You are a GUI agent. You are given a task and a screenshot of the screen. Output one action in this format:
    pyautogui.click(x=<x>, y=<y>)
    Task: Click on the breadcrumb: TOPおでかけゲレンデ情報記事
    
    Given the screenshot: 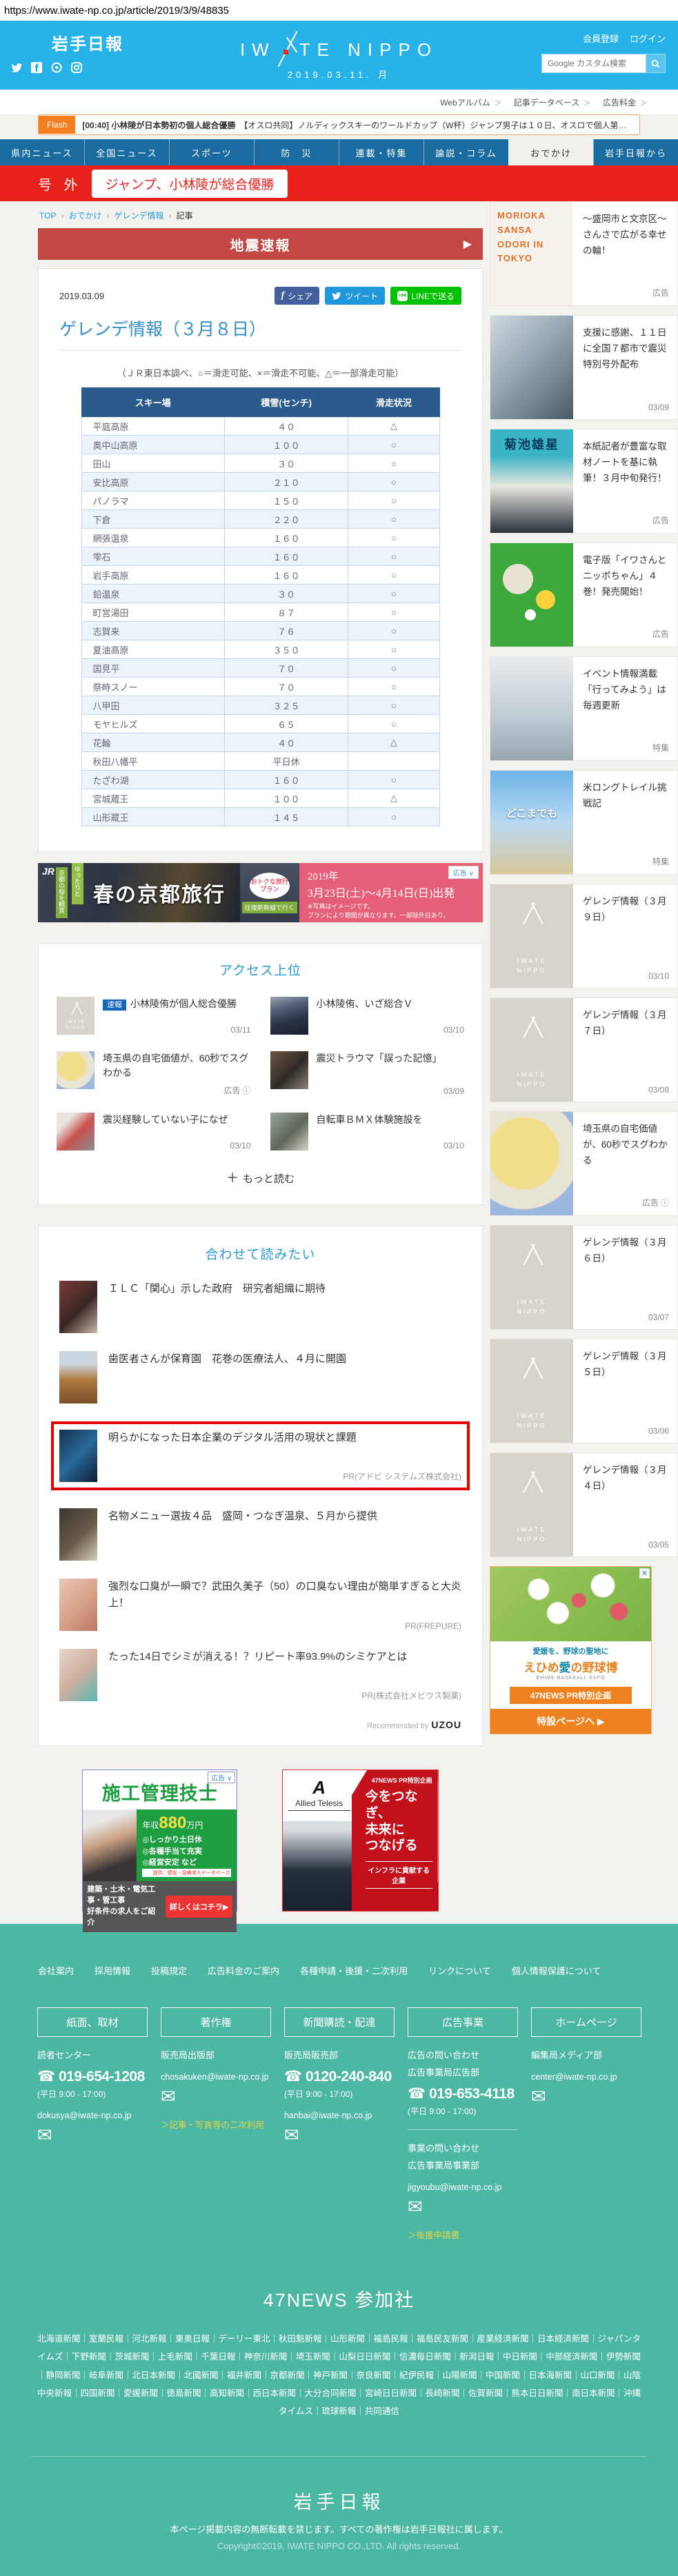 What is the action you would take?
    pyautogui.click(x=260, y=214)
    